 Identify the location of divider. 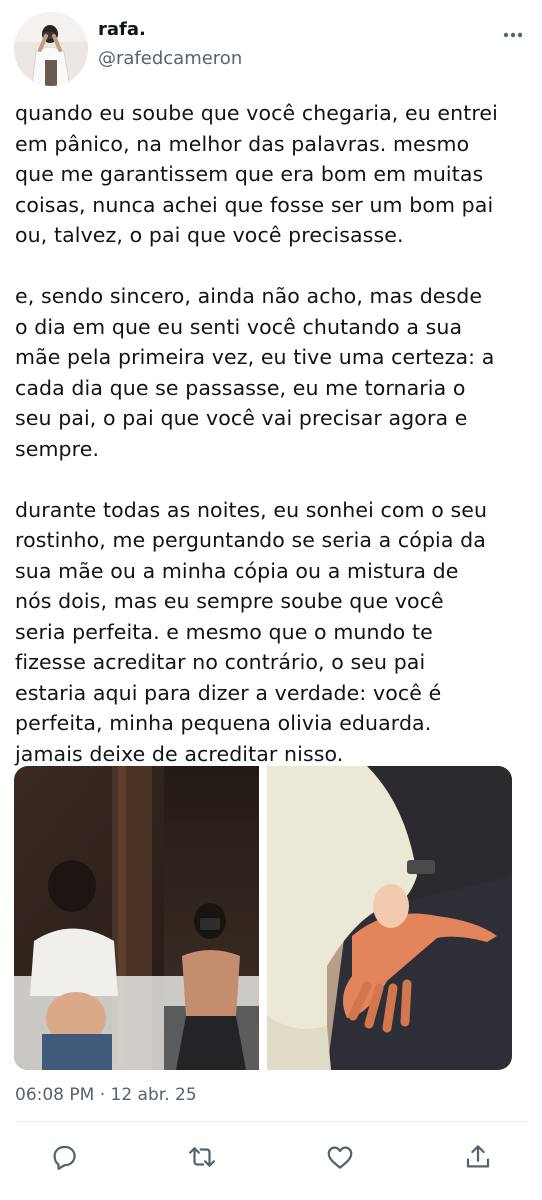
(271, 1121).